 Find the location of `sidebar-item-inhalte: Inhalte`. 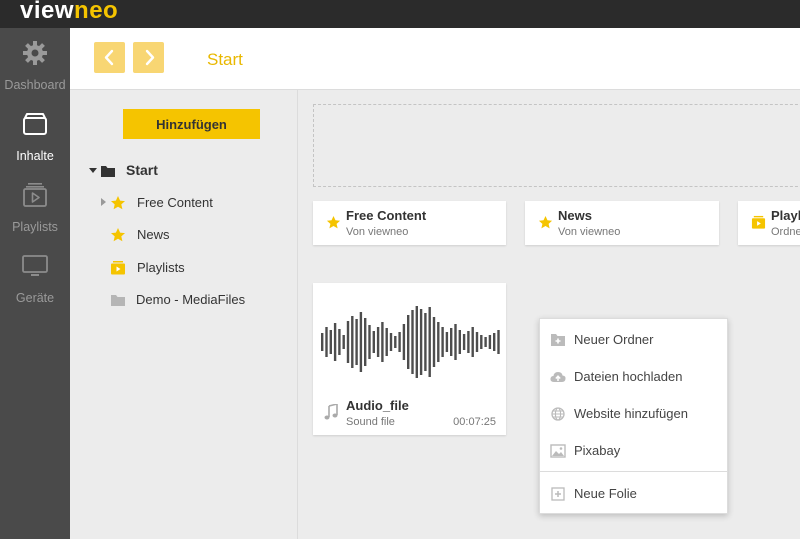

sidebar-item-inhalte: Inhalte is located at coordinates (35, 134).